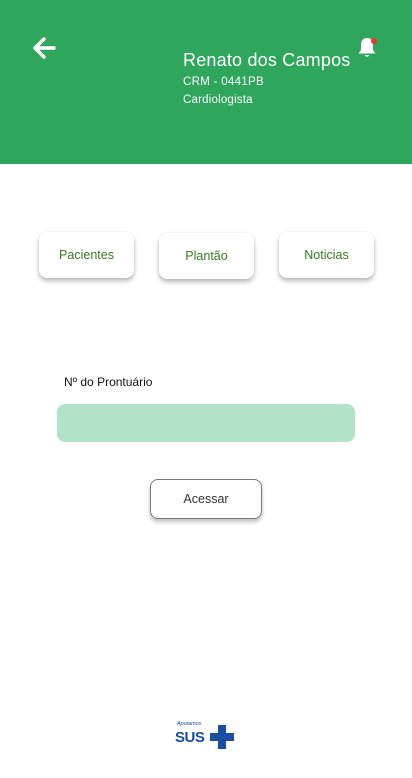 The width and height of the screenshot is (412, 778). I want to click on prontuario-input, so click(206, 423).